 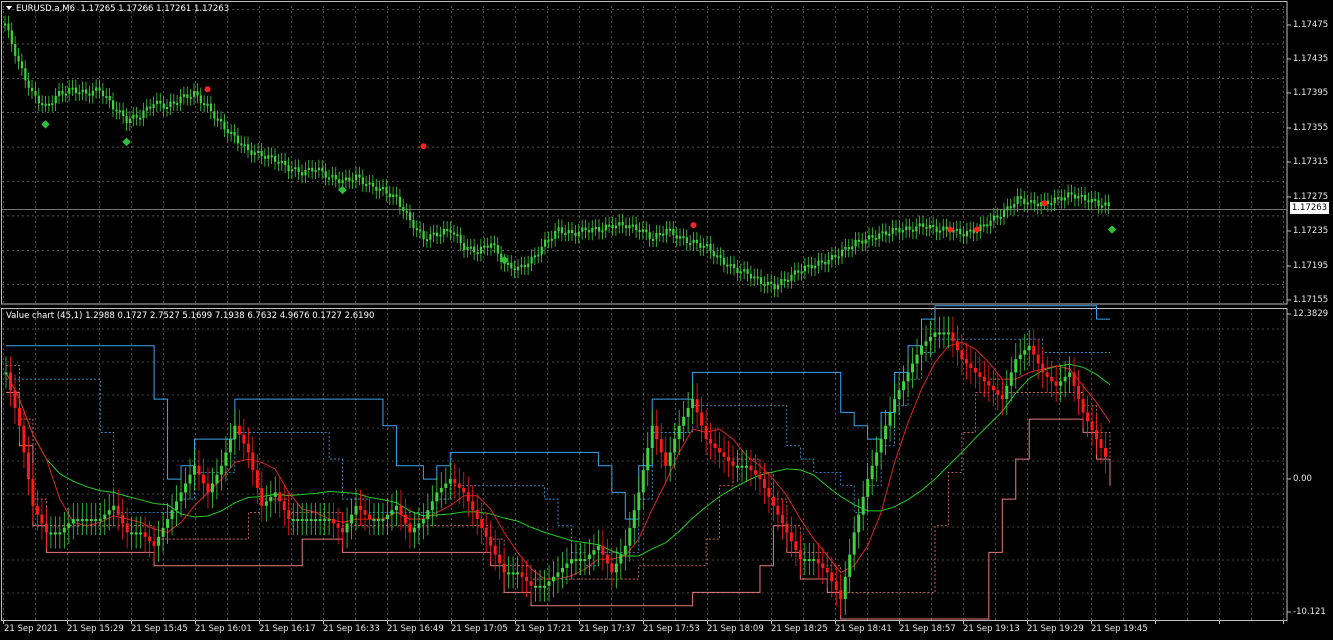 What do you see at coordinates (423, 146) in the screenshot?
I see `sell-signal-marker` at bounding box center [423, 146].